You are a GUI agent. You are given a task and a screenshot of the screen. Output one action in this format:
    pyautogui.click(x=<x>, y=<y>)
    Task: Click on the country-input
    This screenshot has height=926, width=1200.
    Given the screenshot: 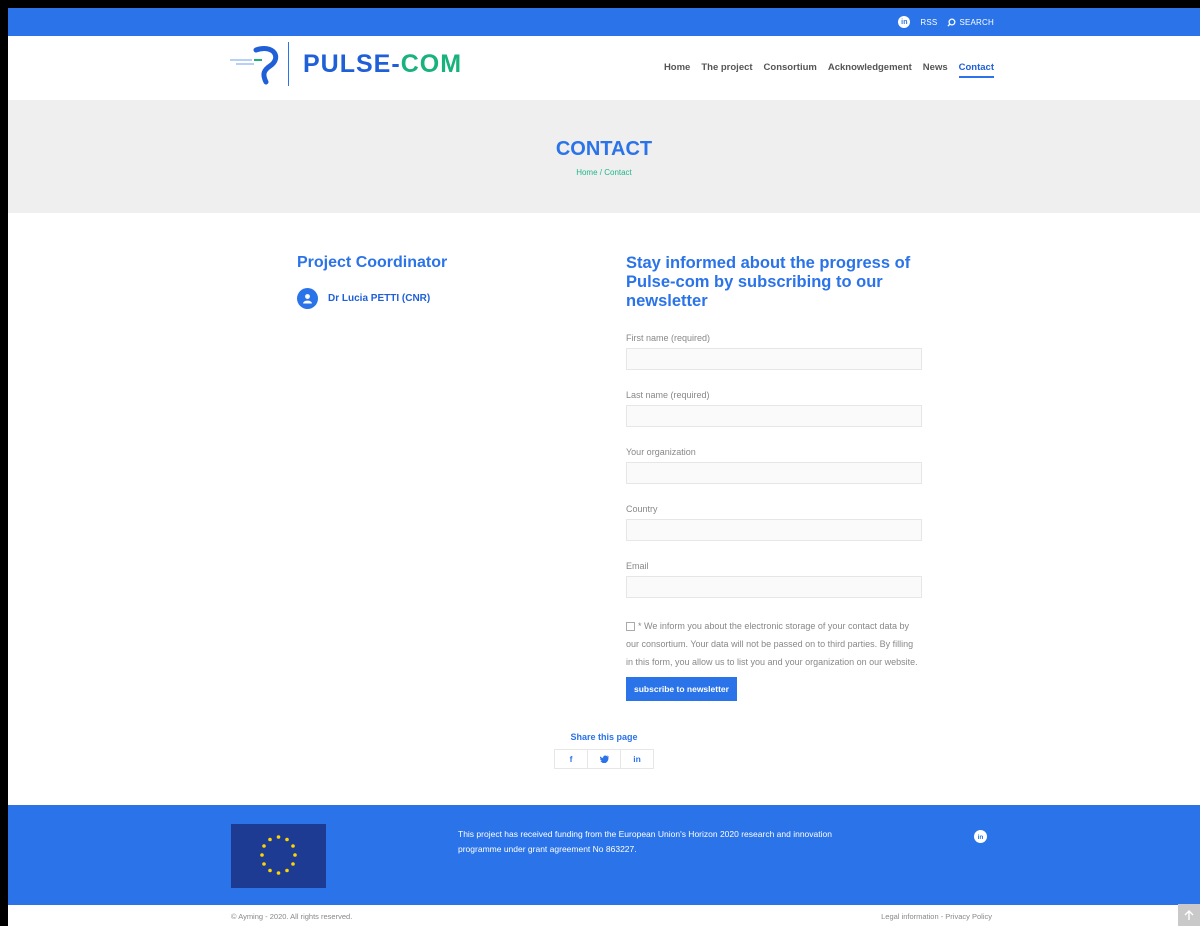 What is the action you would take?
    pyautogui.click(x=774, y=530)
    